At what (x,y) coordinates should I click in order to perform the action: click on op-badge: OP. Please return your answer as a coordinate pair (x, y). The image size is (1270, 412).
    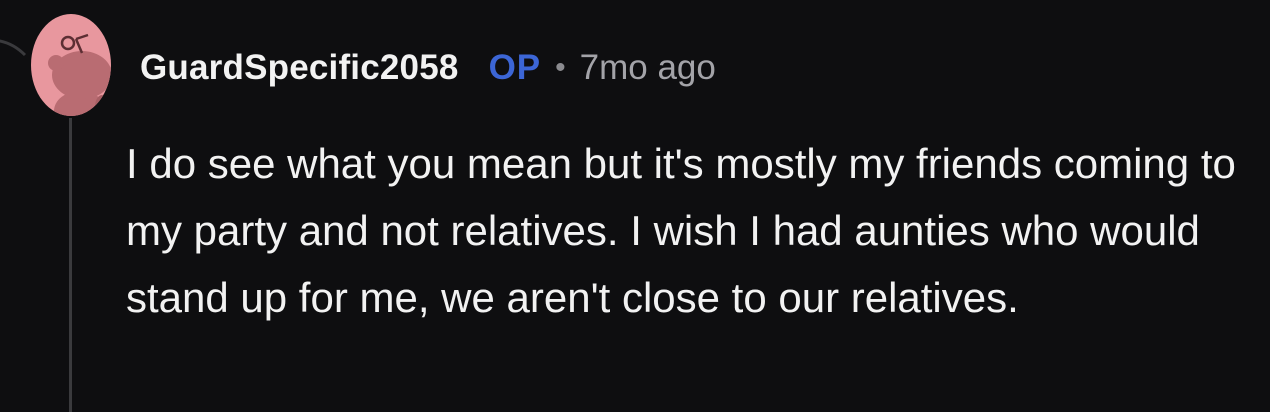
    Looking at the image, I should click on (515, 67).